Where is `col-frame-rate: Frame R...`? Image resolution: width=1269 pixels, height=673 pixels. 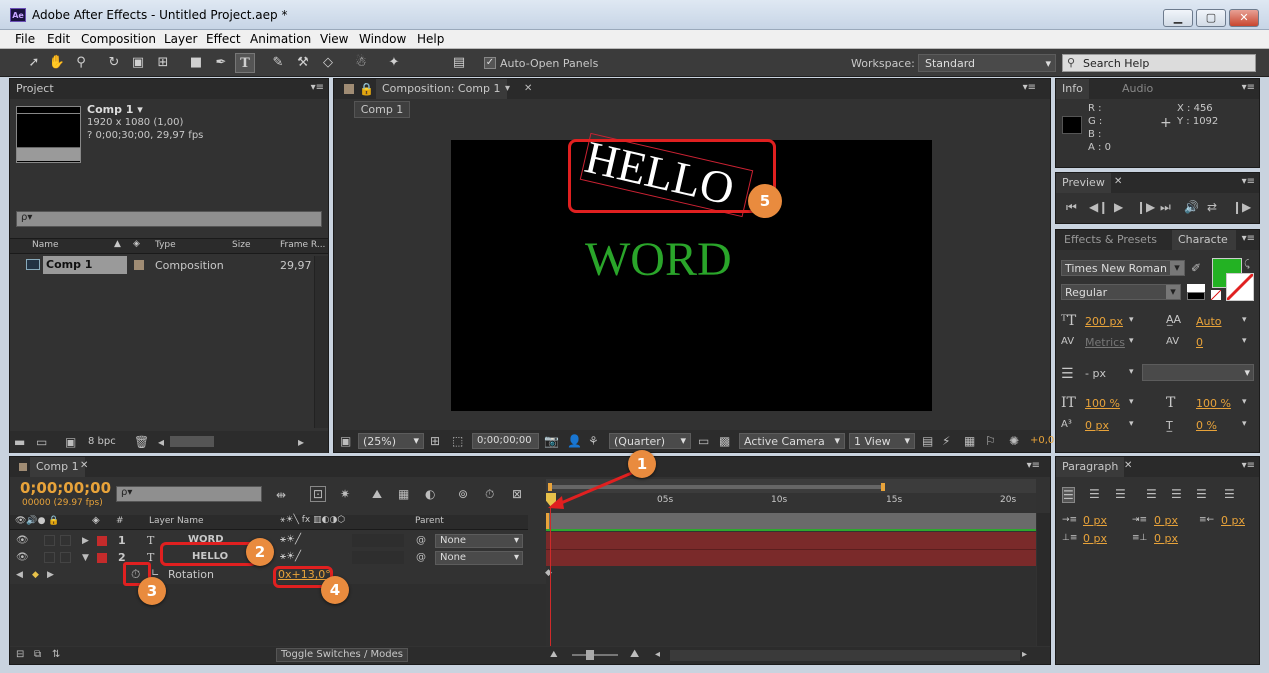
col-frame-rate: Frame R... is located at coordinates (302, 245).